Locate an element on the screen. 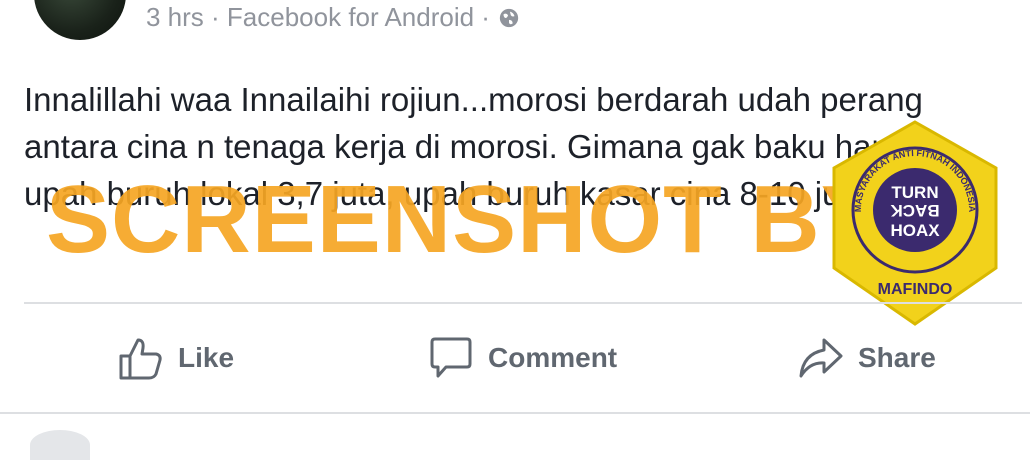  post-actions-bar: Like Comment Share is located at coordinates (515, 360).